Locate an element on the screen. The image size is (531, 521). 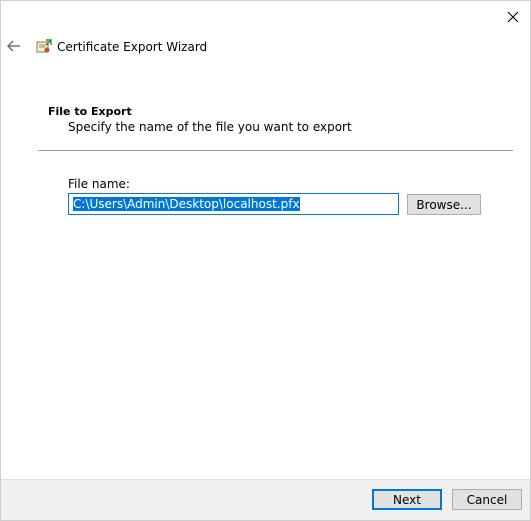
back-button is located at coordinates (14, 46).